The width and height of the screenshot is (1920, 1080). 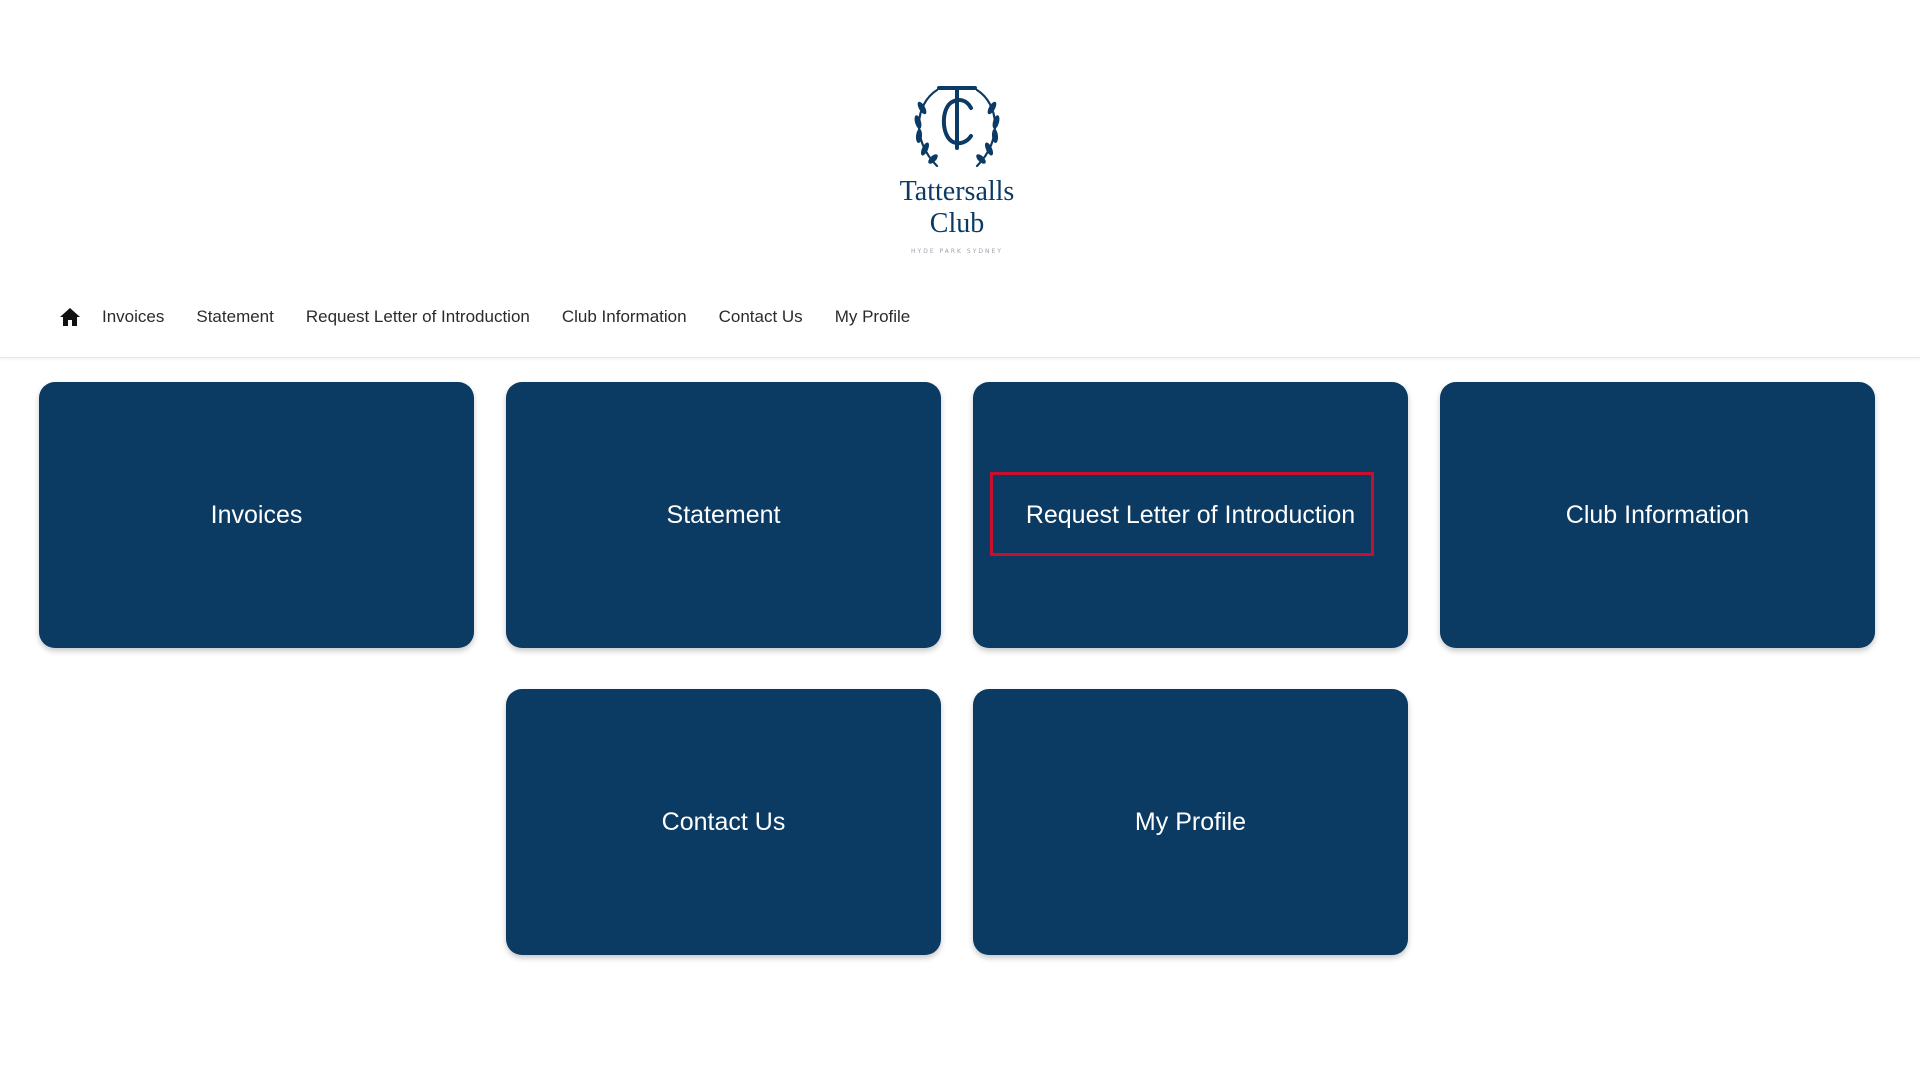 I want to click on tile-label: Request Letter of Introduction, so click(x=1190, y=514).